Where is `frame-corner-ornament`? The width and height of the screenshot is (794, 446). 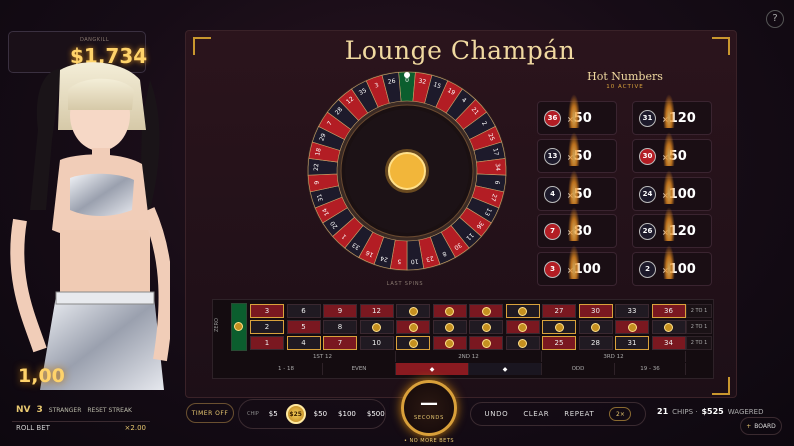 frame-corner-ornament is located at coordinates (721, 386).